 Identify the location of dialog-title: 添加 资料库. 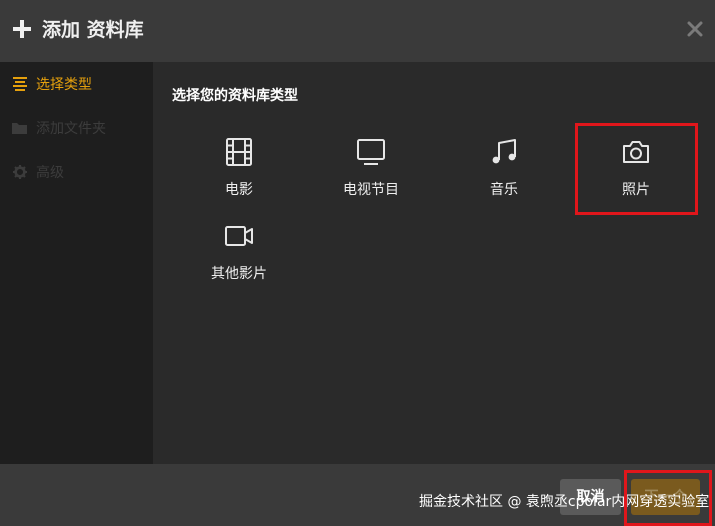
(93, 30).